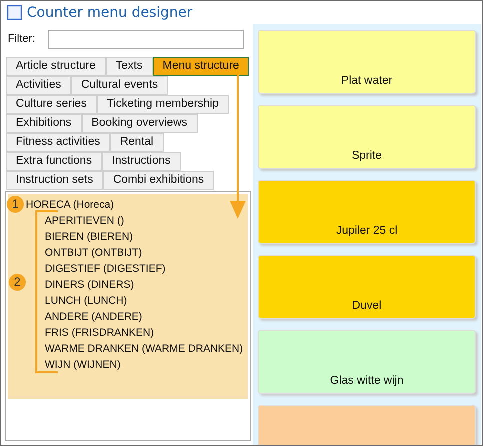 The width and height of the screenshot is (483, 446). I want to click on tab: Instruction sets, so click(55, 180).